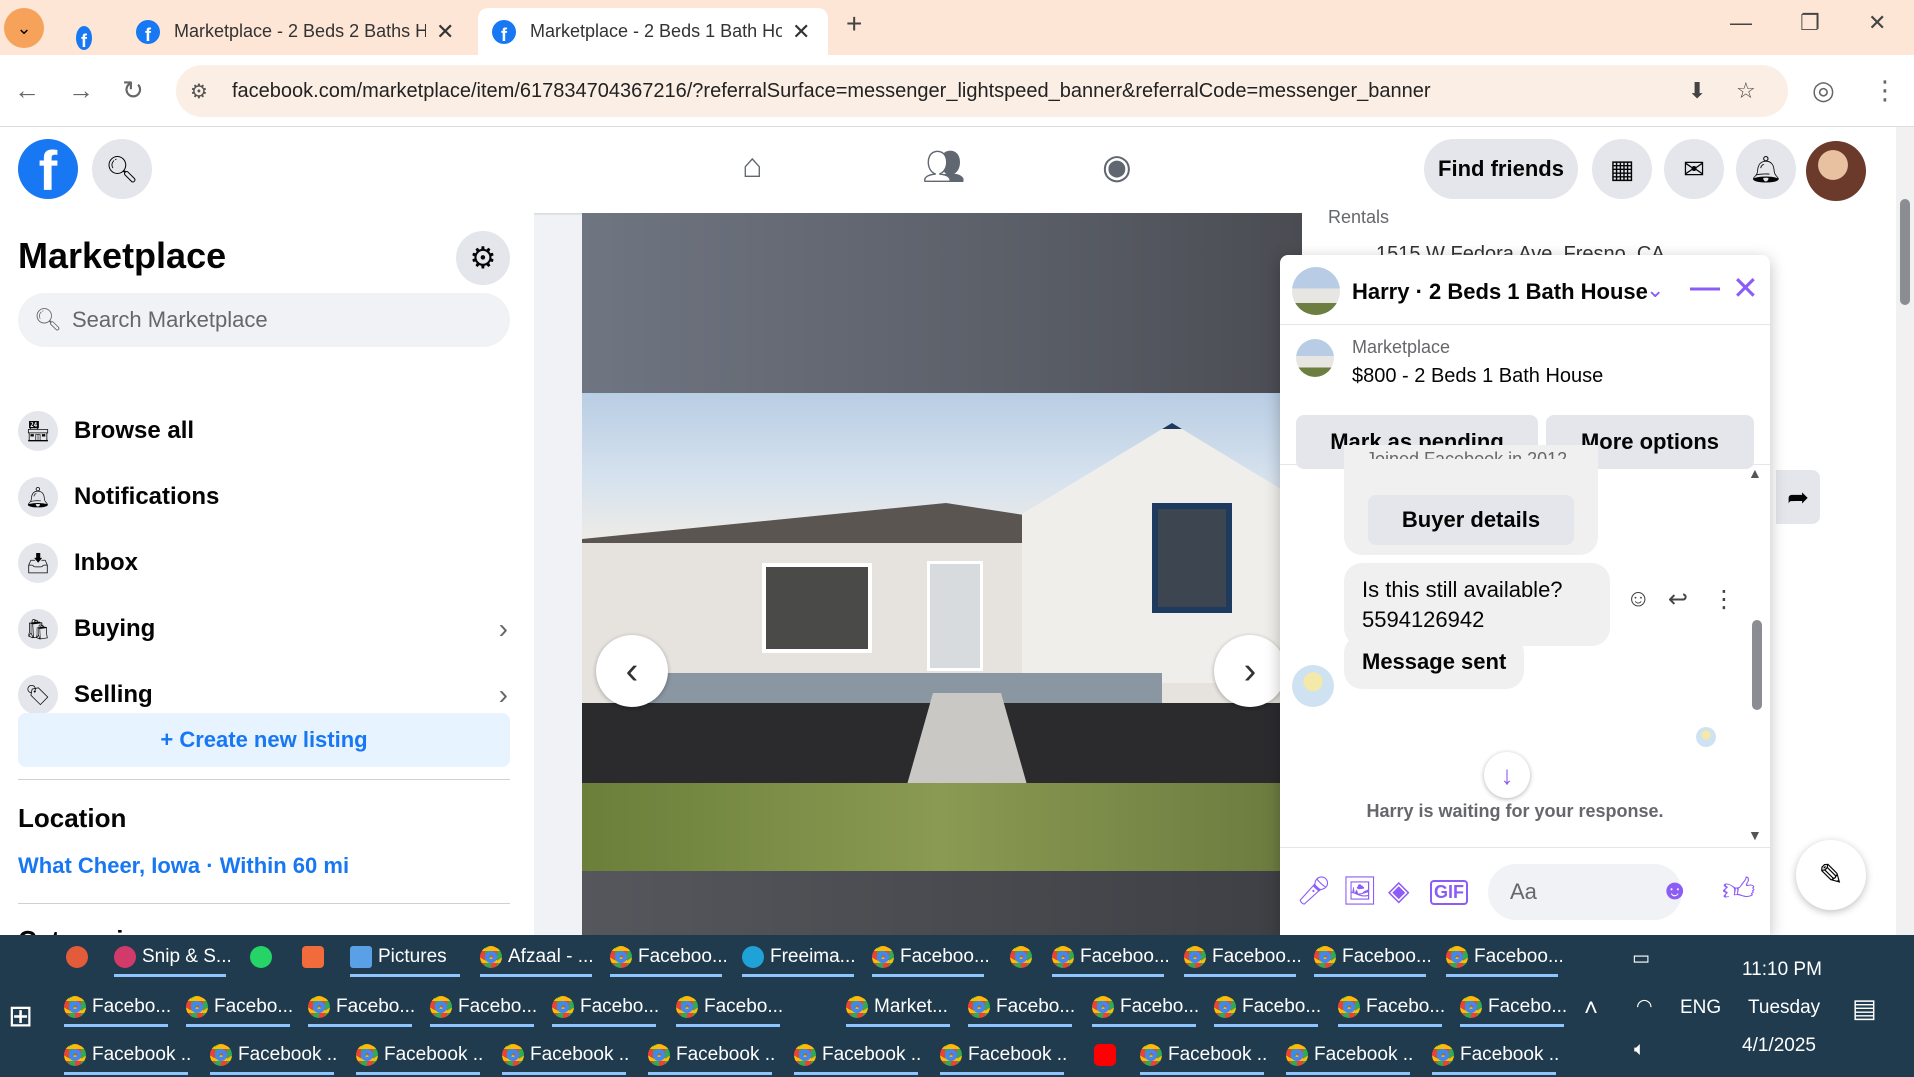  I want to click on page-scrollbar, so click(1905, 531).